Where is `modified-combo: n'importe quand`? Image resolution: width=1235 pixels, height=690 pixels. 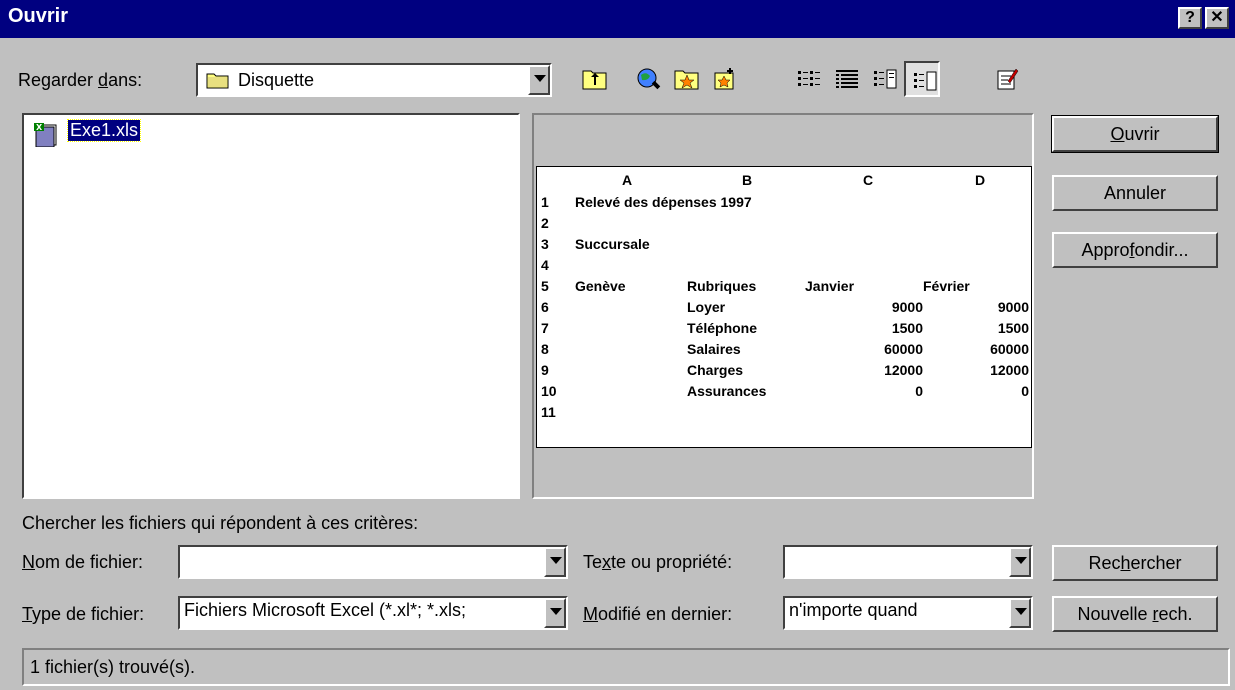 modified-combo: n'importe quand is located at coordinates (908, 613).